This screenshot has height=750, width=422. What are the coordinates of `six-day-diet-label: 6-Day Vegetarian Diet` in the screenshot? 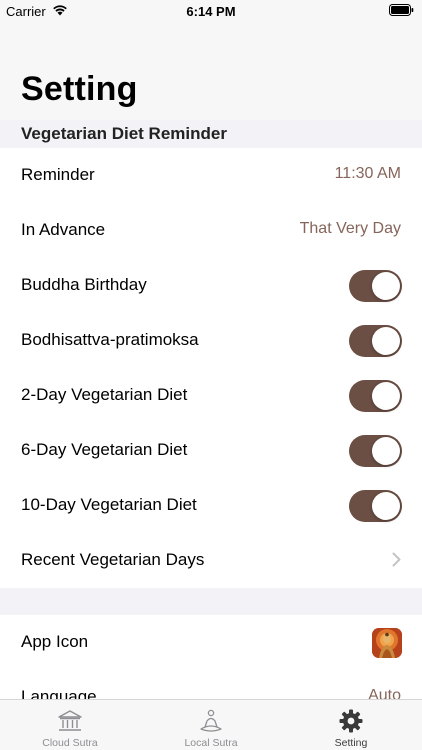 It's located at (104, 449).